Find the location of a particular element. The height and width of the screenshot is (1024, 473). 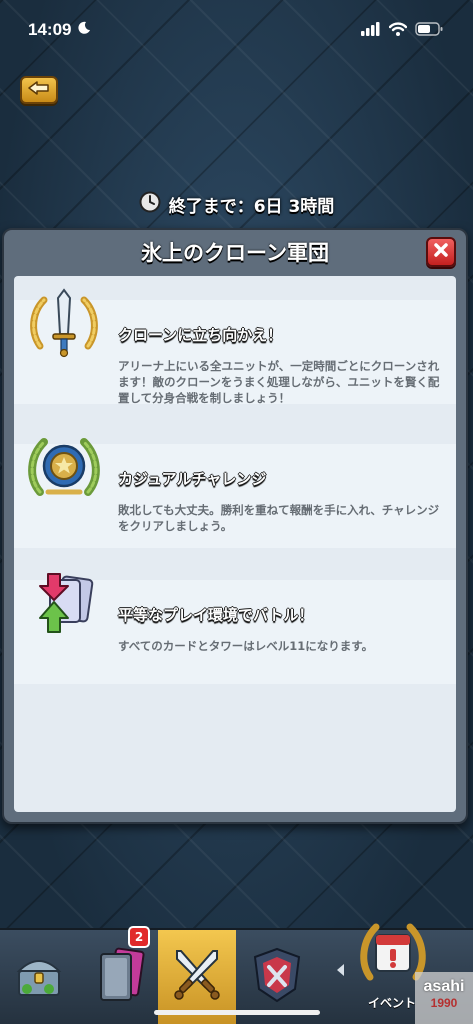

status-right is located at coordinates (402, 30).